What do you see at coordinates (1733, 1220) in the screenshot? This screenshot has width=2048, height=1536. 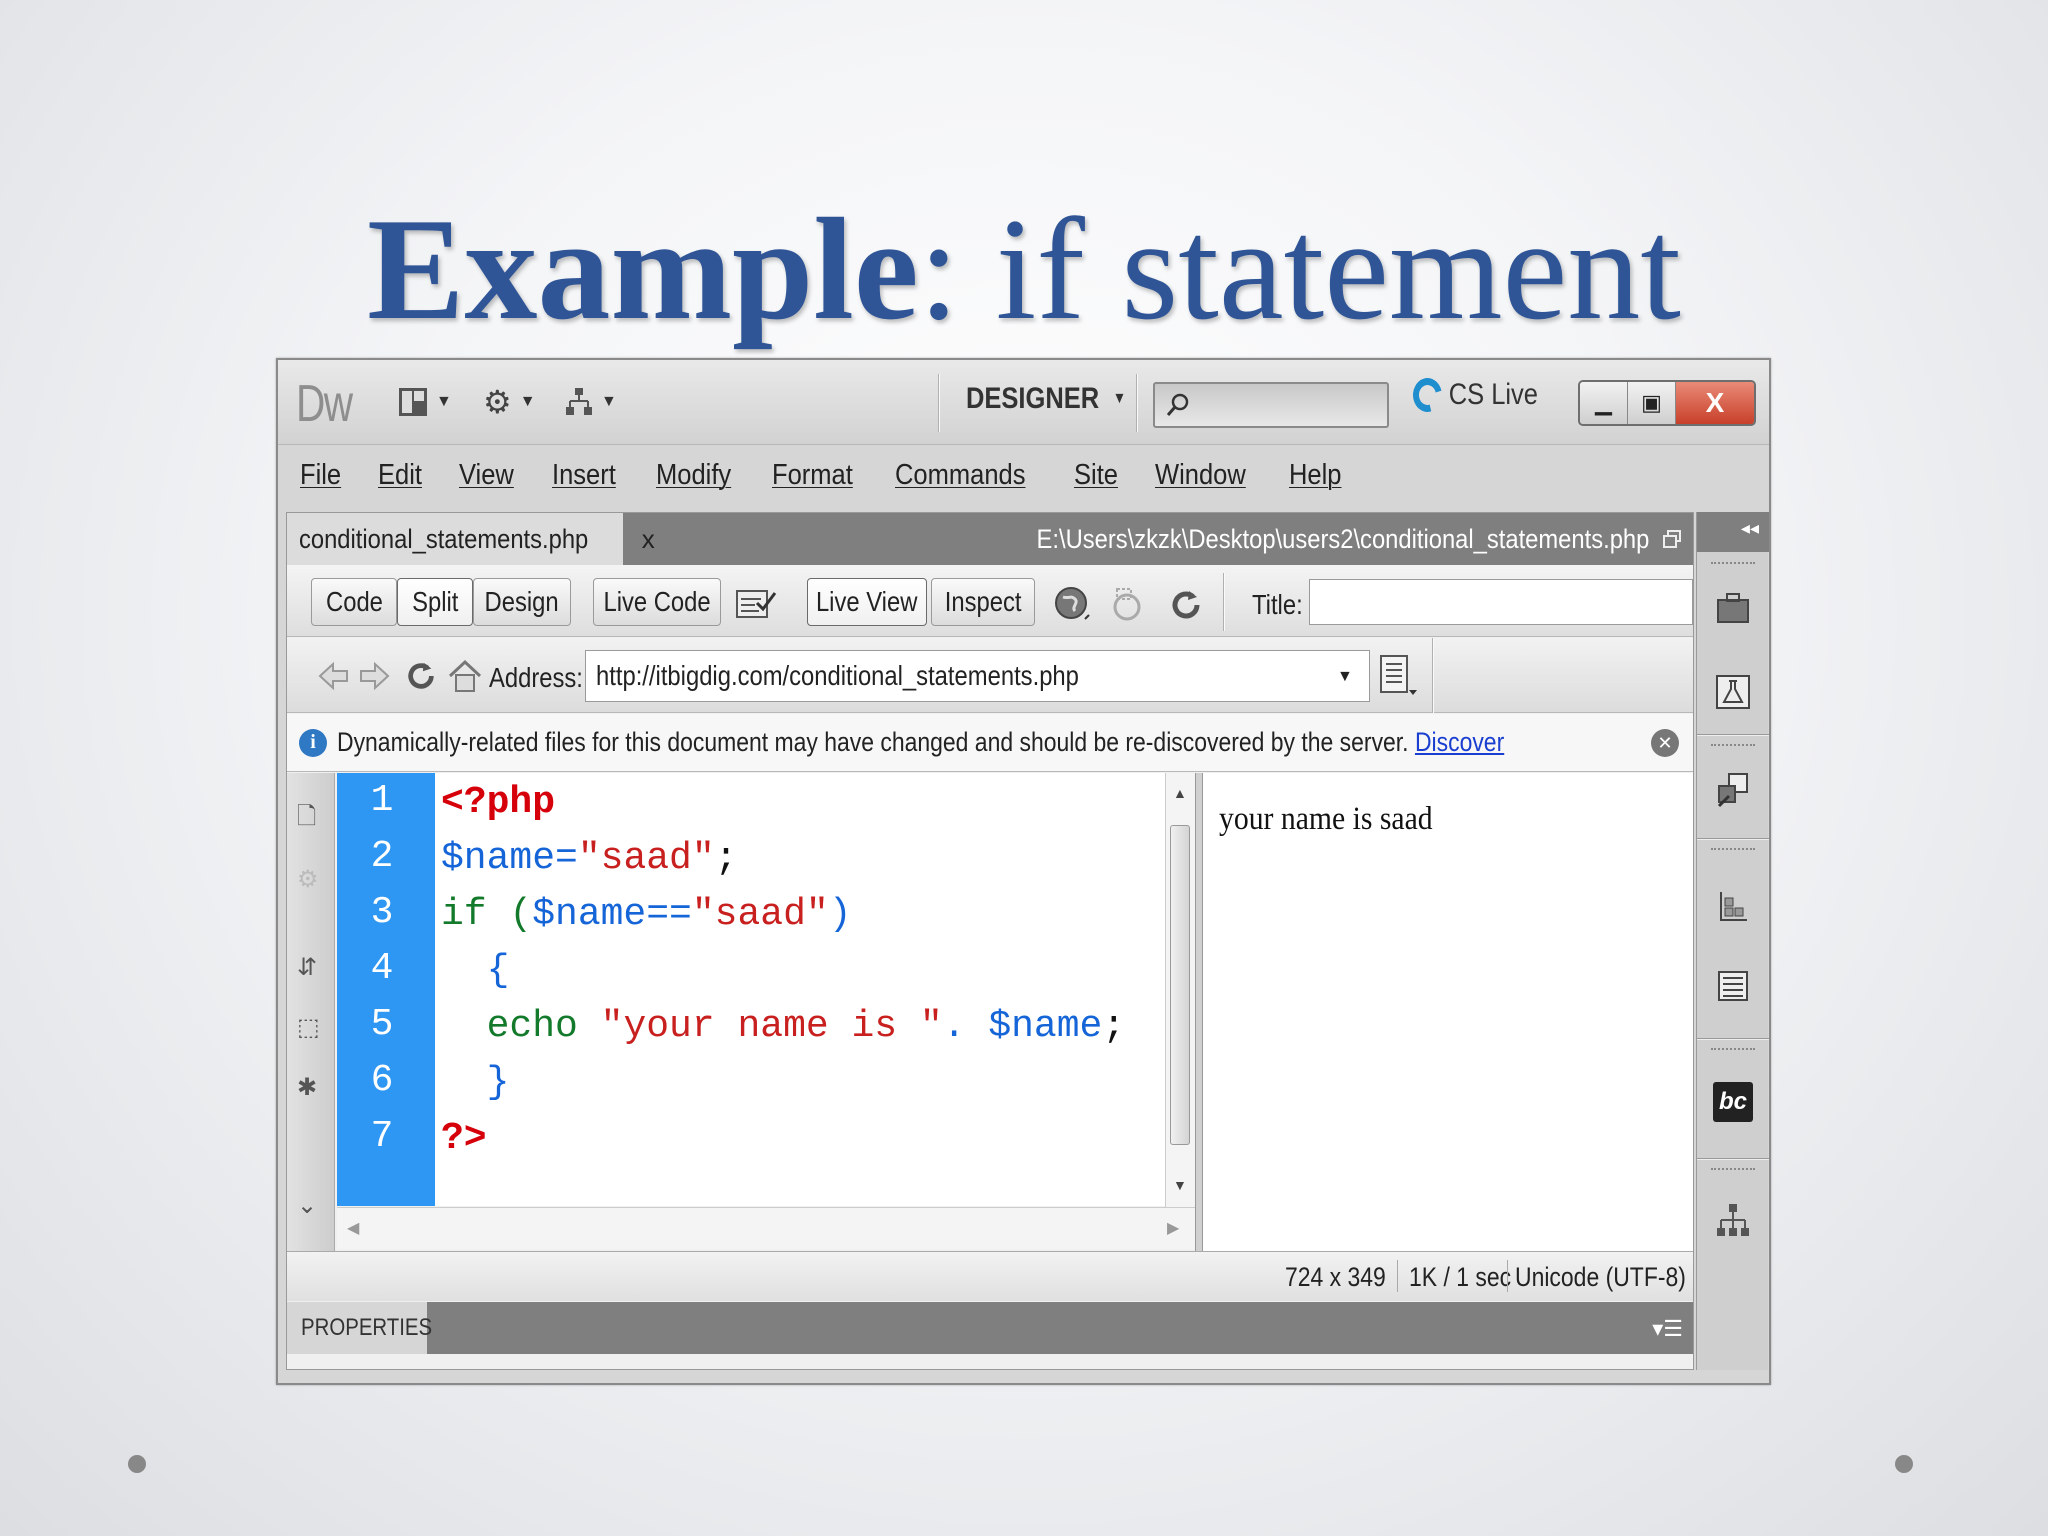 I see `files-sitemap-icon` at bounding box center [1733, 1220].